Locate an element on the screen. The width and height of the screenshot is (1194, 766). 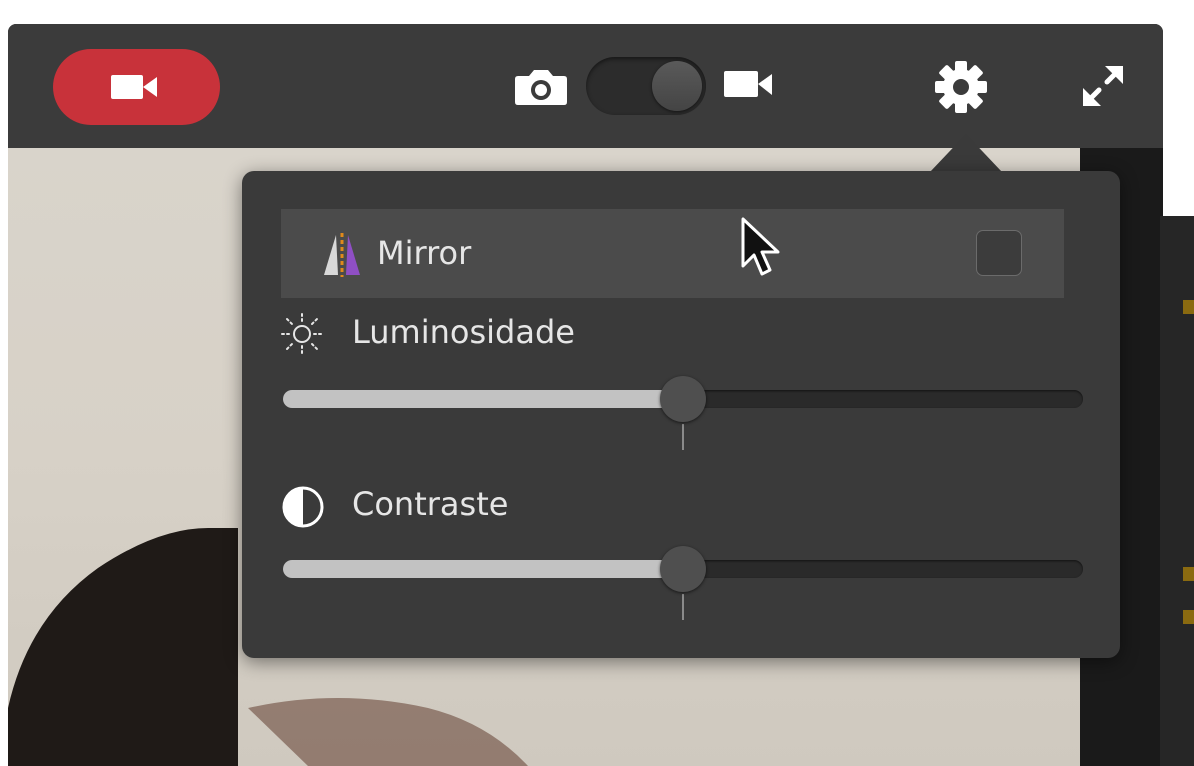
mouse-pointer-icon is located at coordinates (760, 246).